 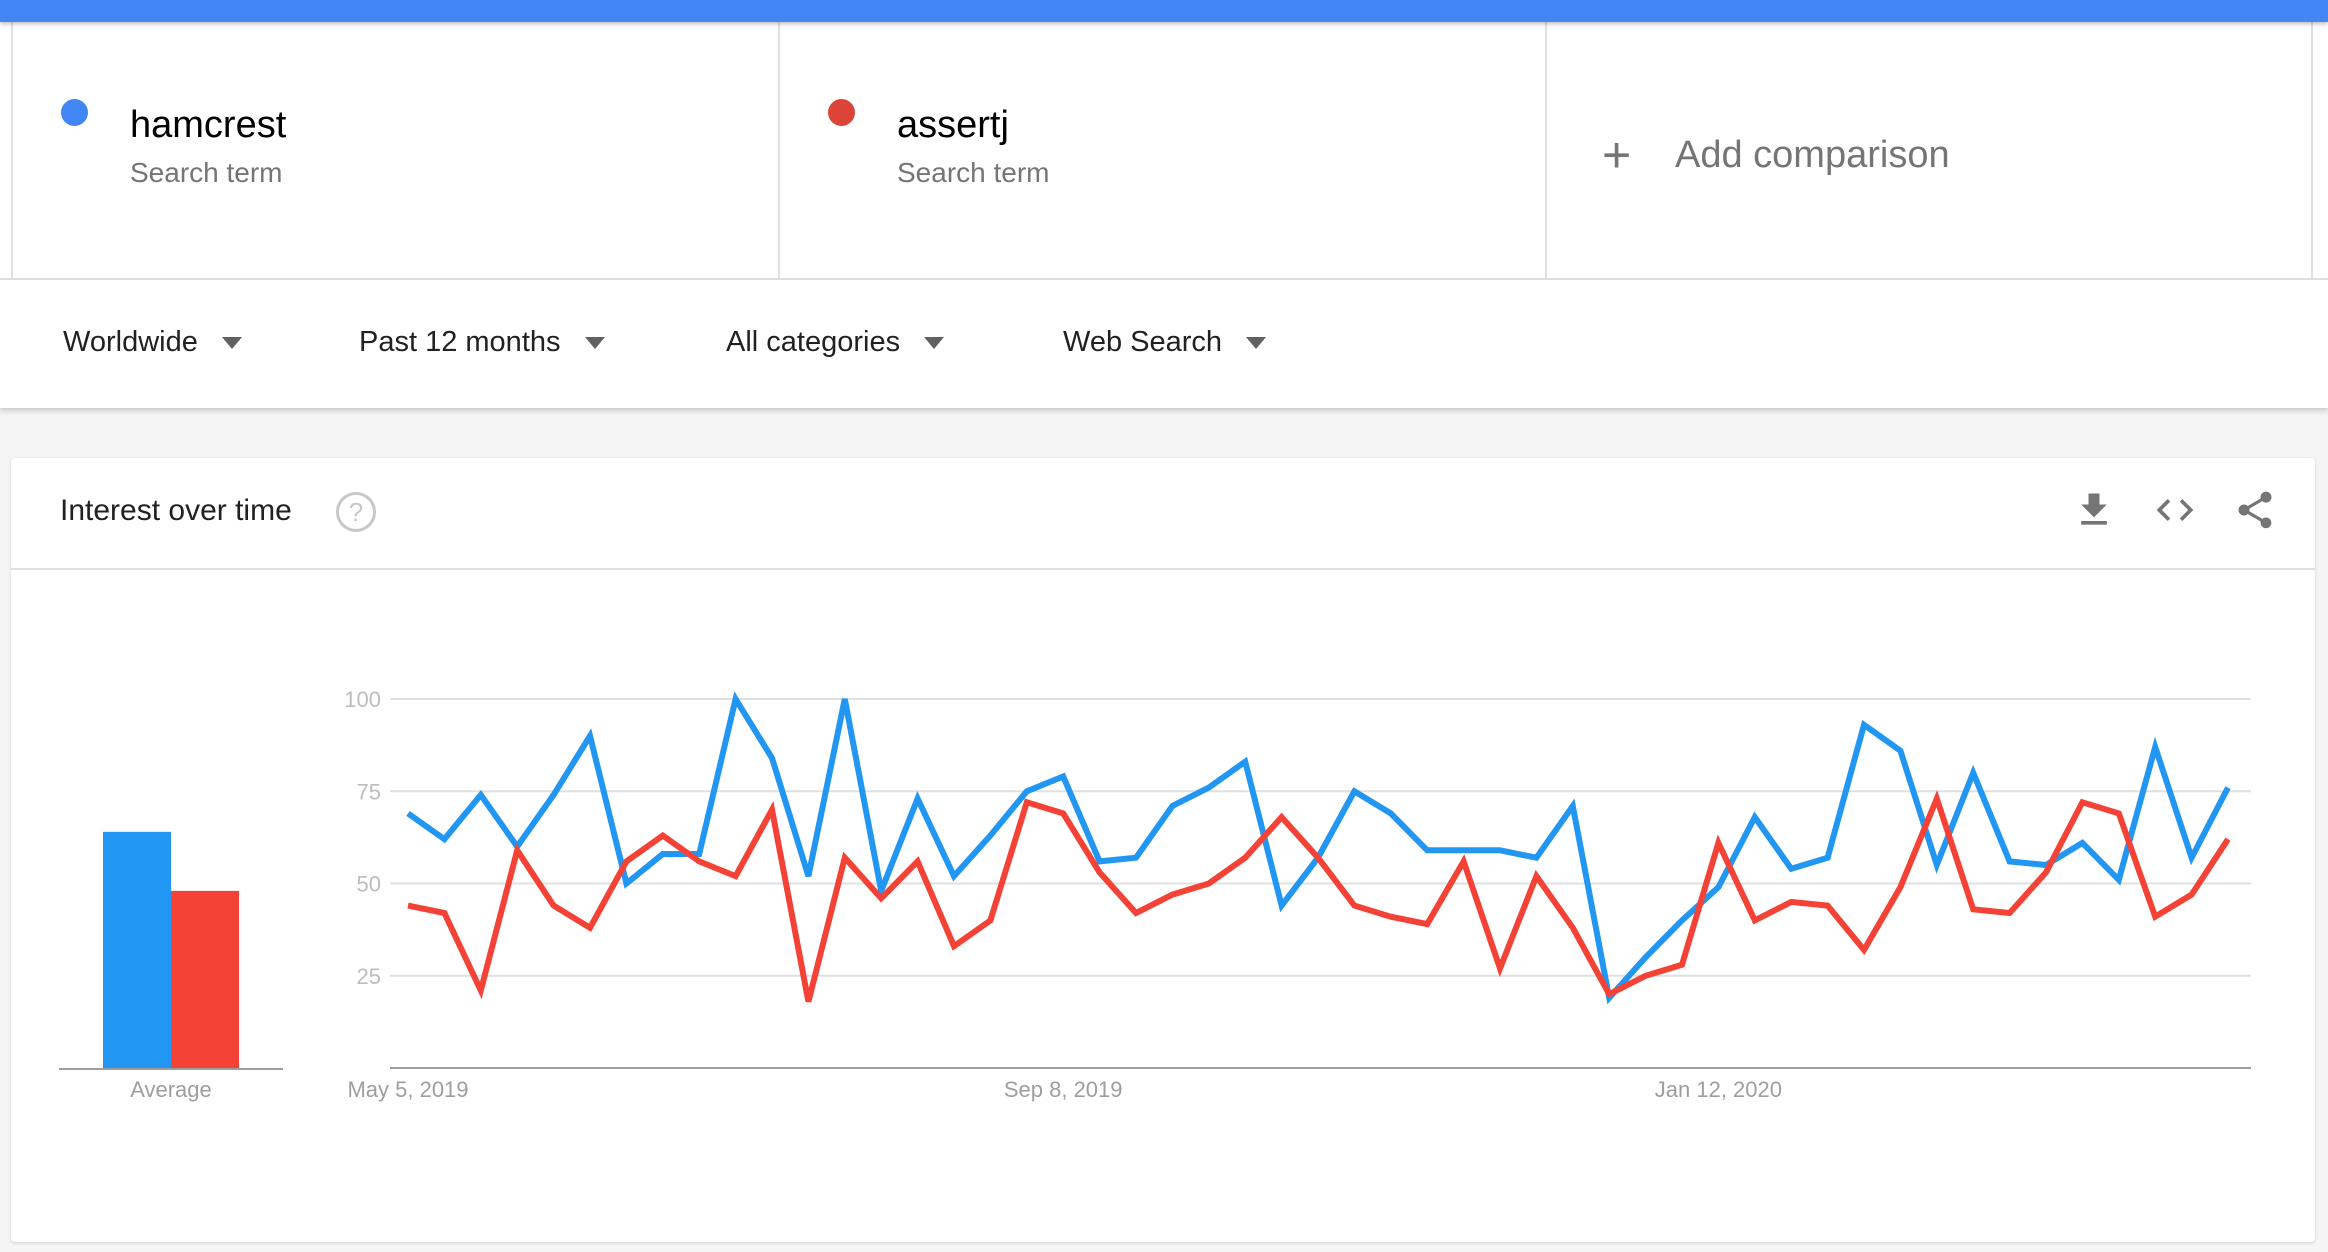 I want to click on category-dropdown-label: All categories, so click(x=813, y=342).